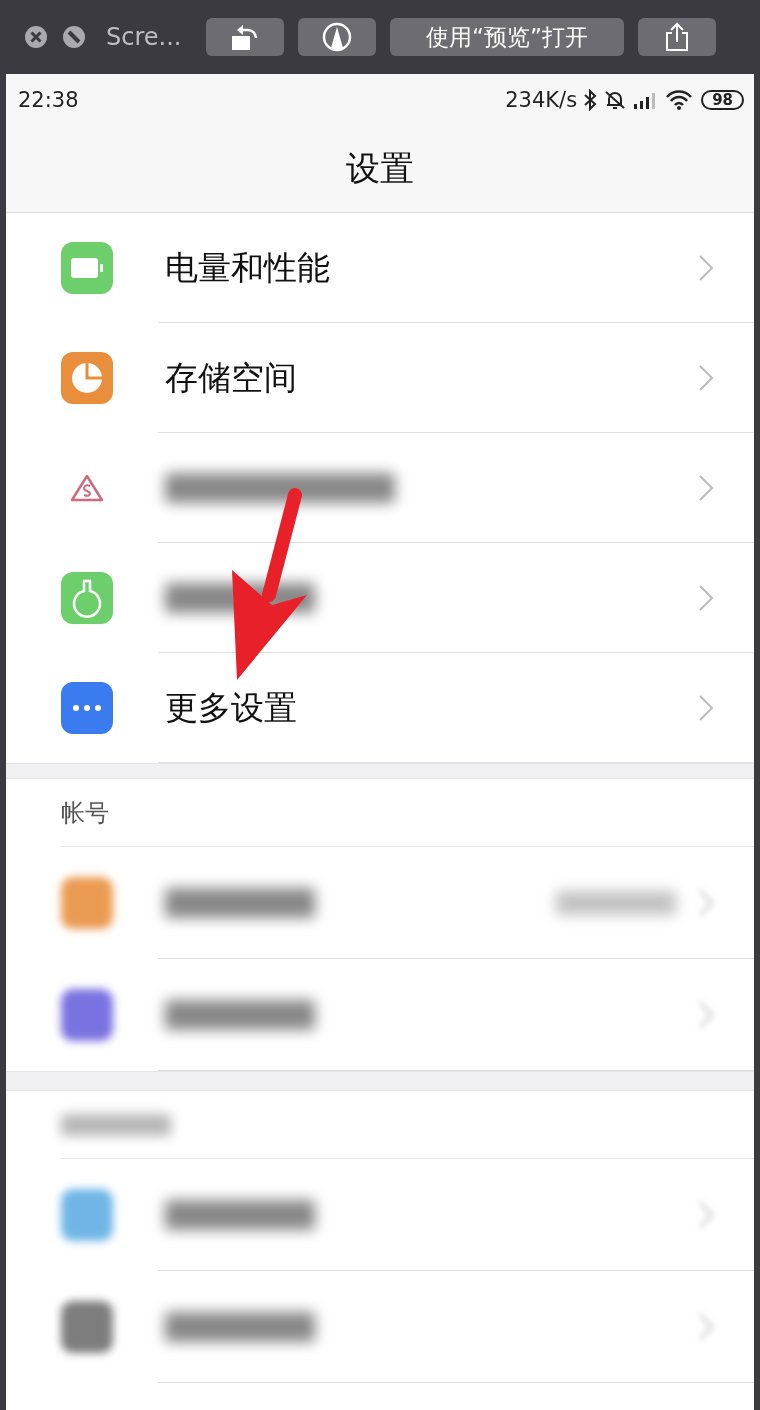 The height and width of the screenshot is (1410, 760). I want to click on pie-chart-icon, so click(87, 378).